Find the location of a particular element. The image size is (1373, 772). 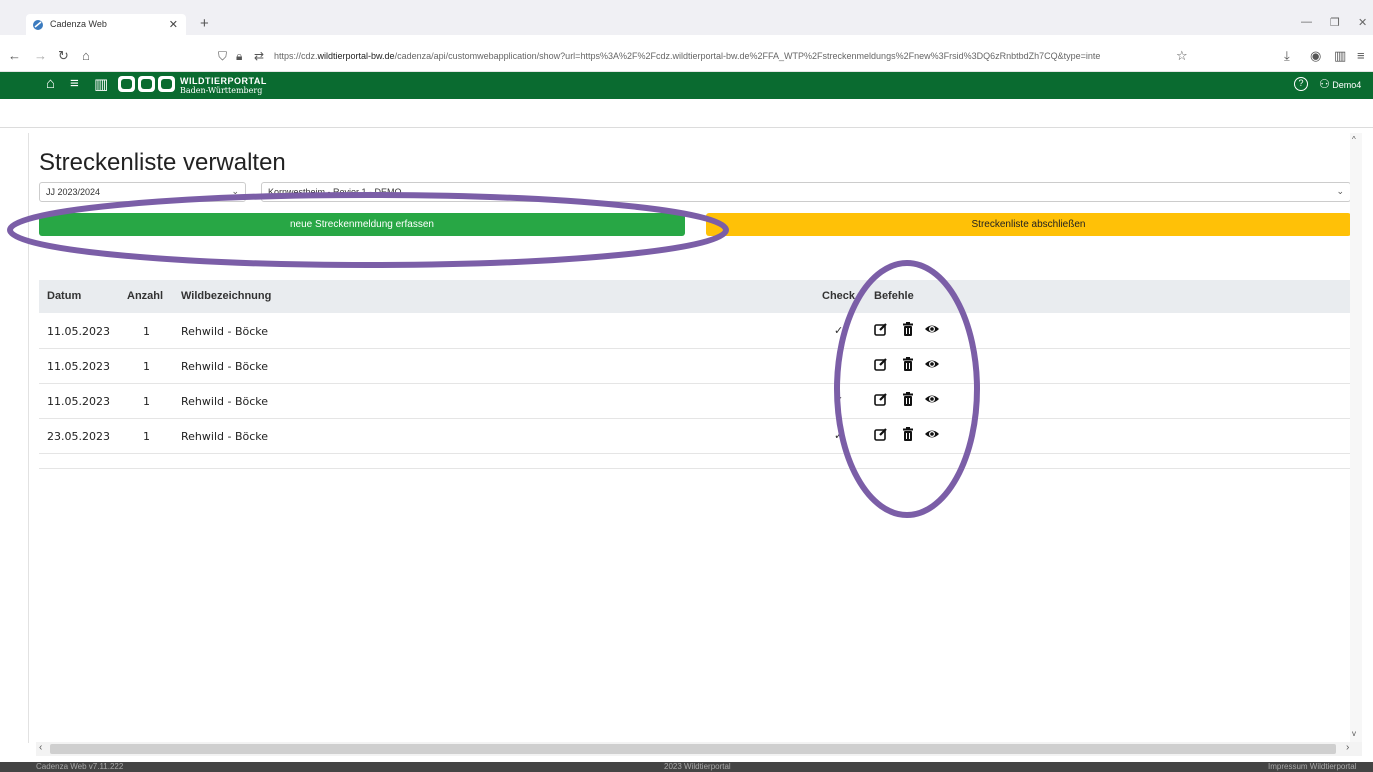

menu-icon: ≡ is located at coordinates (1361, 55).